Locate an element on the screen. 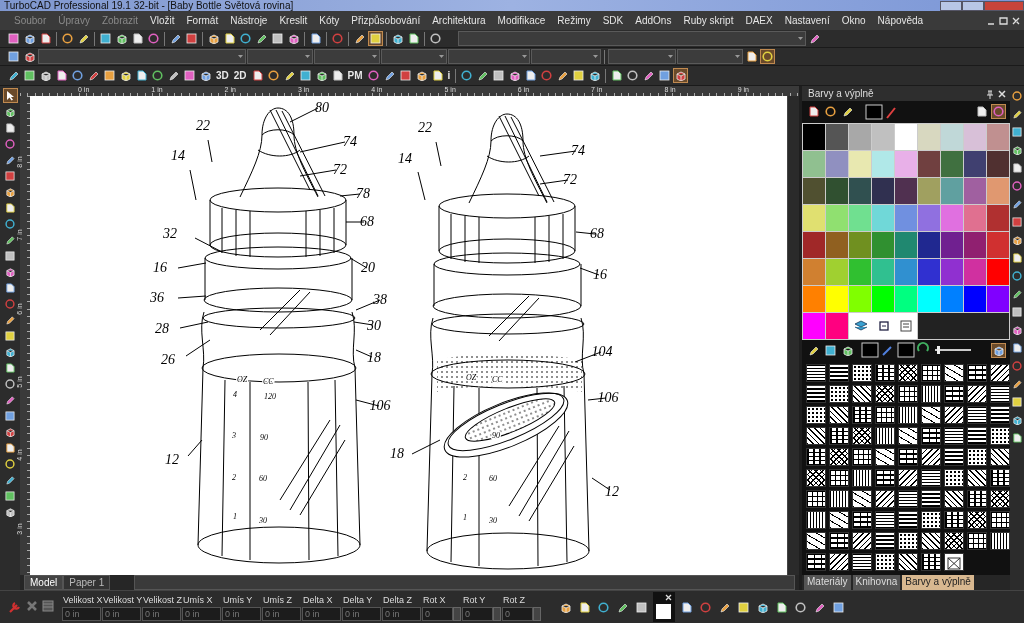 The image size is (1024, 623). menu-item: Nápověda is located at coordinates (900, 20).